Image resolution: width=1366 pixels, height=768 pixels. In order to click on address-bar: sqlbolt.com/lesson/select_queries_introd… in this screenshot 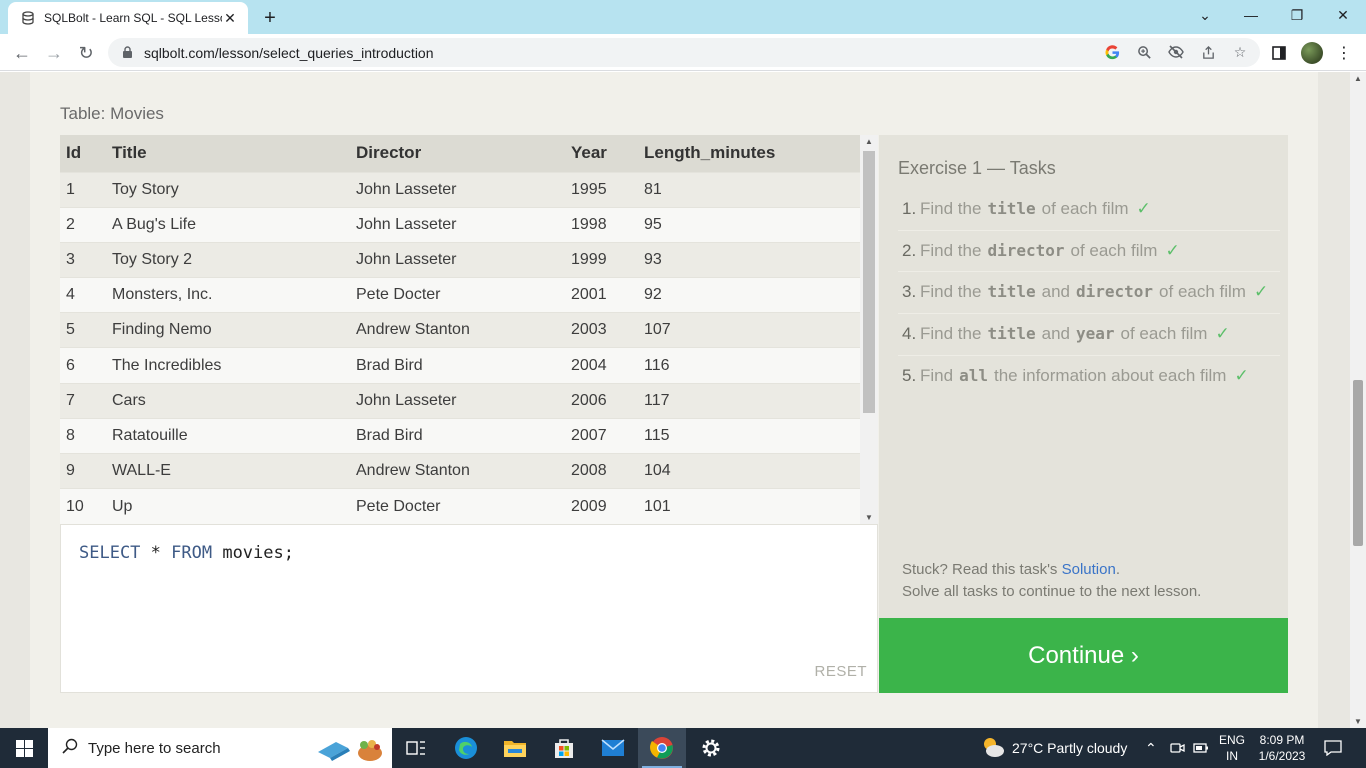, I will do `click(684, 52)`.